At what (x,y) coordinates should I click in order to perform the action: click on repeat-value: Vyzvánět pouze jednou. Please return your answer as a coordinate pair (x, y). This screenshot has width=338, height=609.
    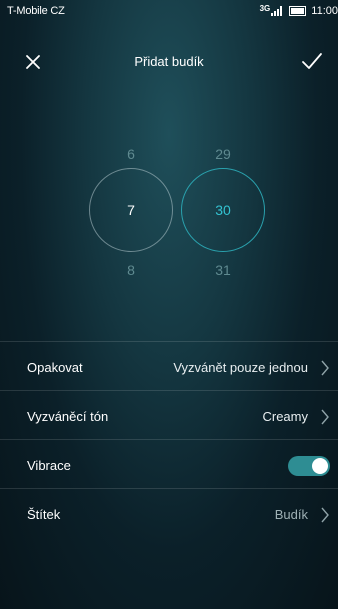
    Looking at the image, I should click on (240, 367).